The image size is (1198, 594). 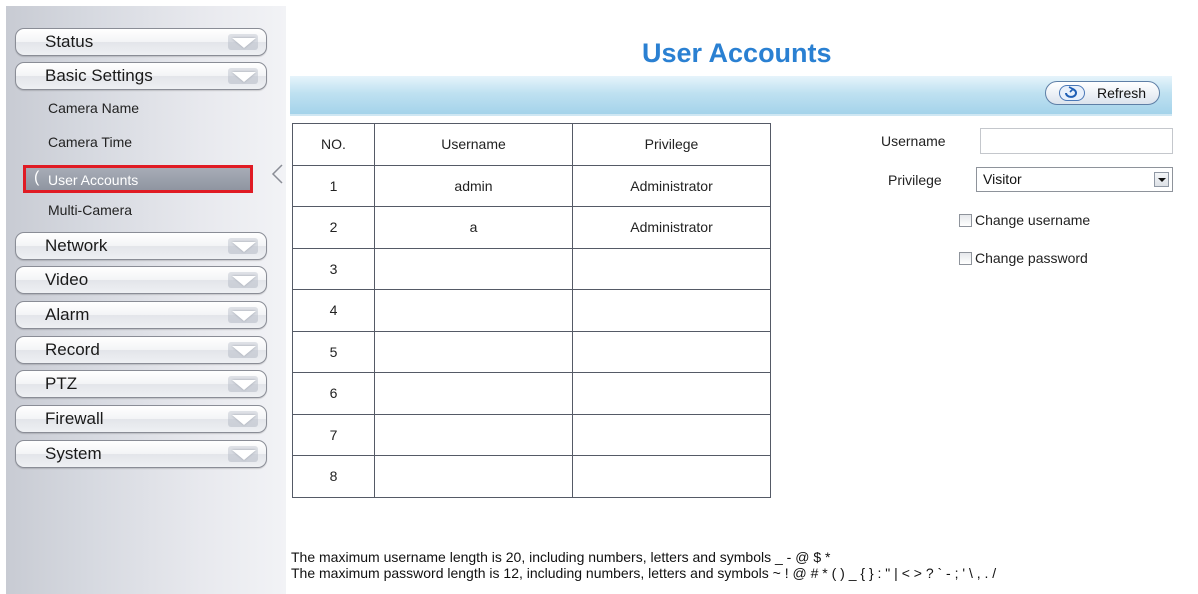 What do you see at coordinates (277, 174) in the screenshot?
I see `pointer-icon` at bounding box center [277, 174].